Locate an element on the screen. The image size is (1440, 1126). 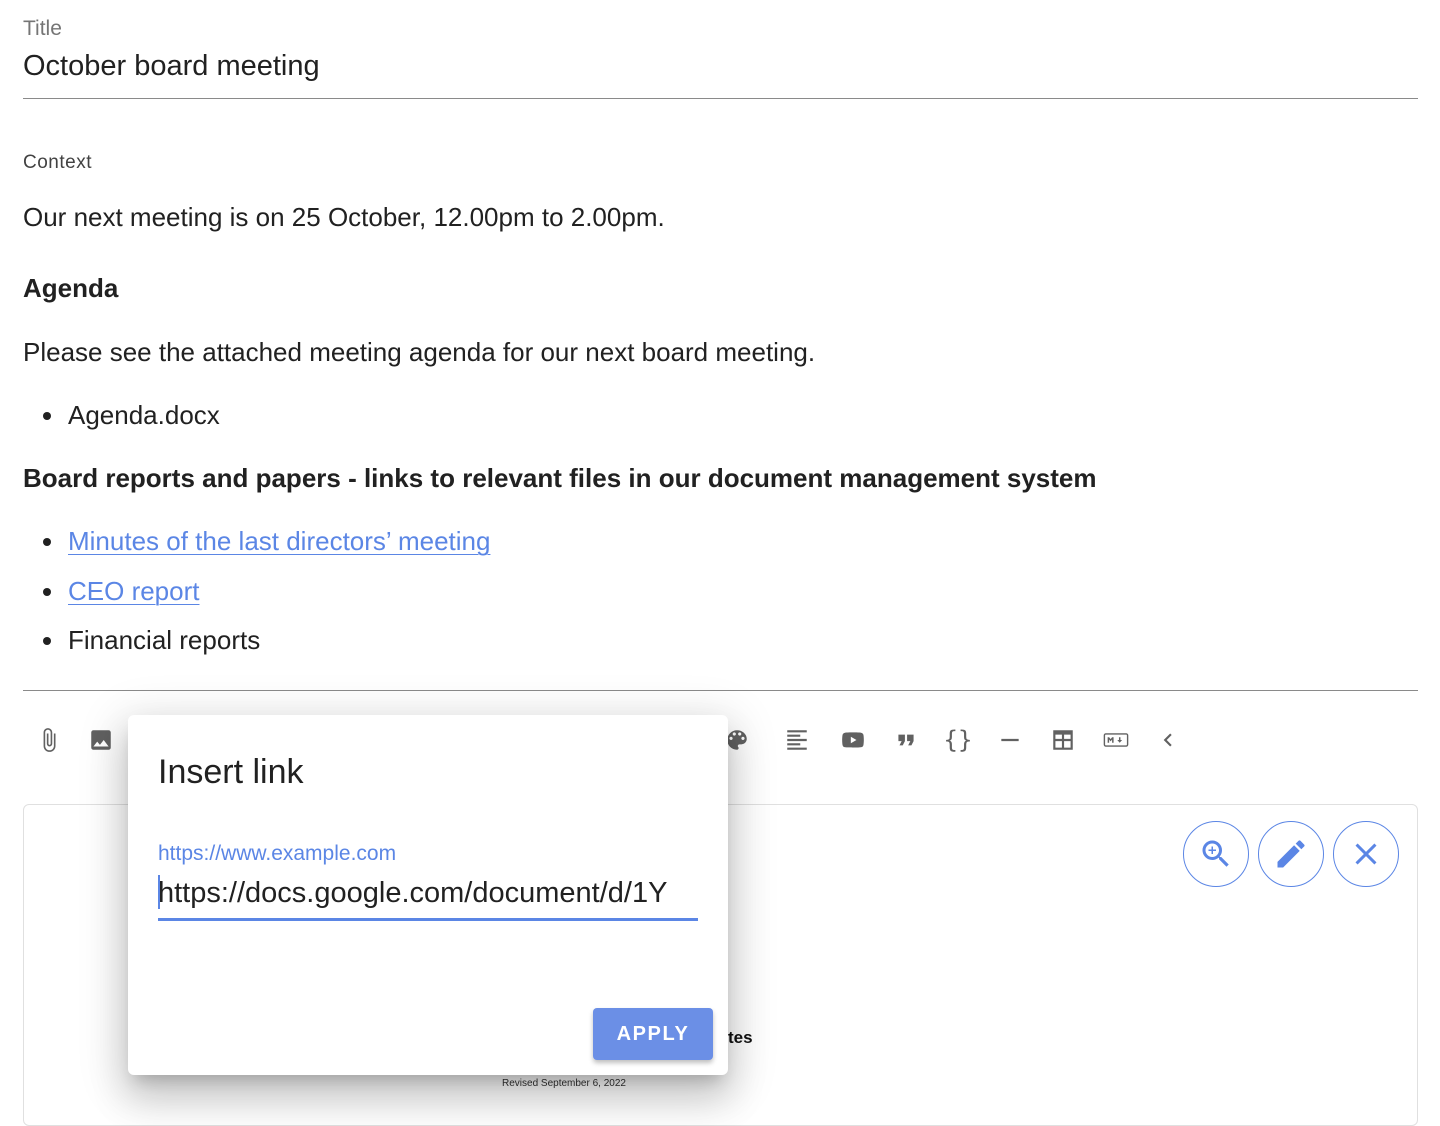
apply-button: APPLY is located at coordinates (653, 1034).